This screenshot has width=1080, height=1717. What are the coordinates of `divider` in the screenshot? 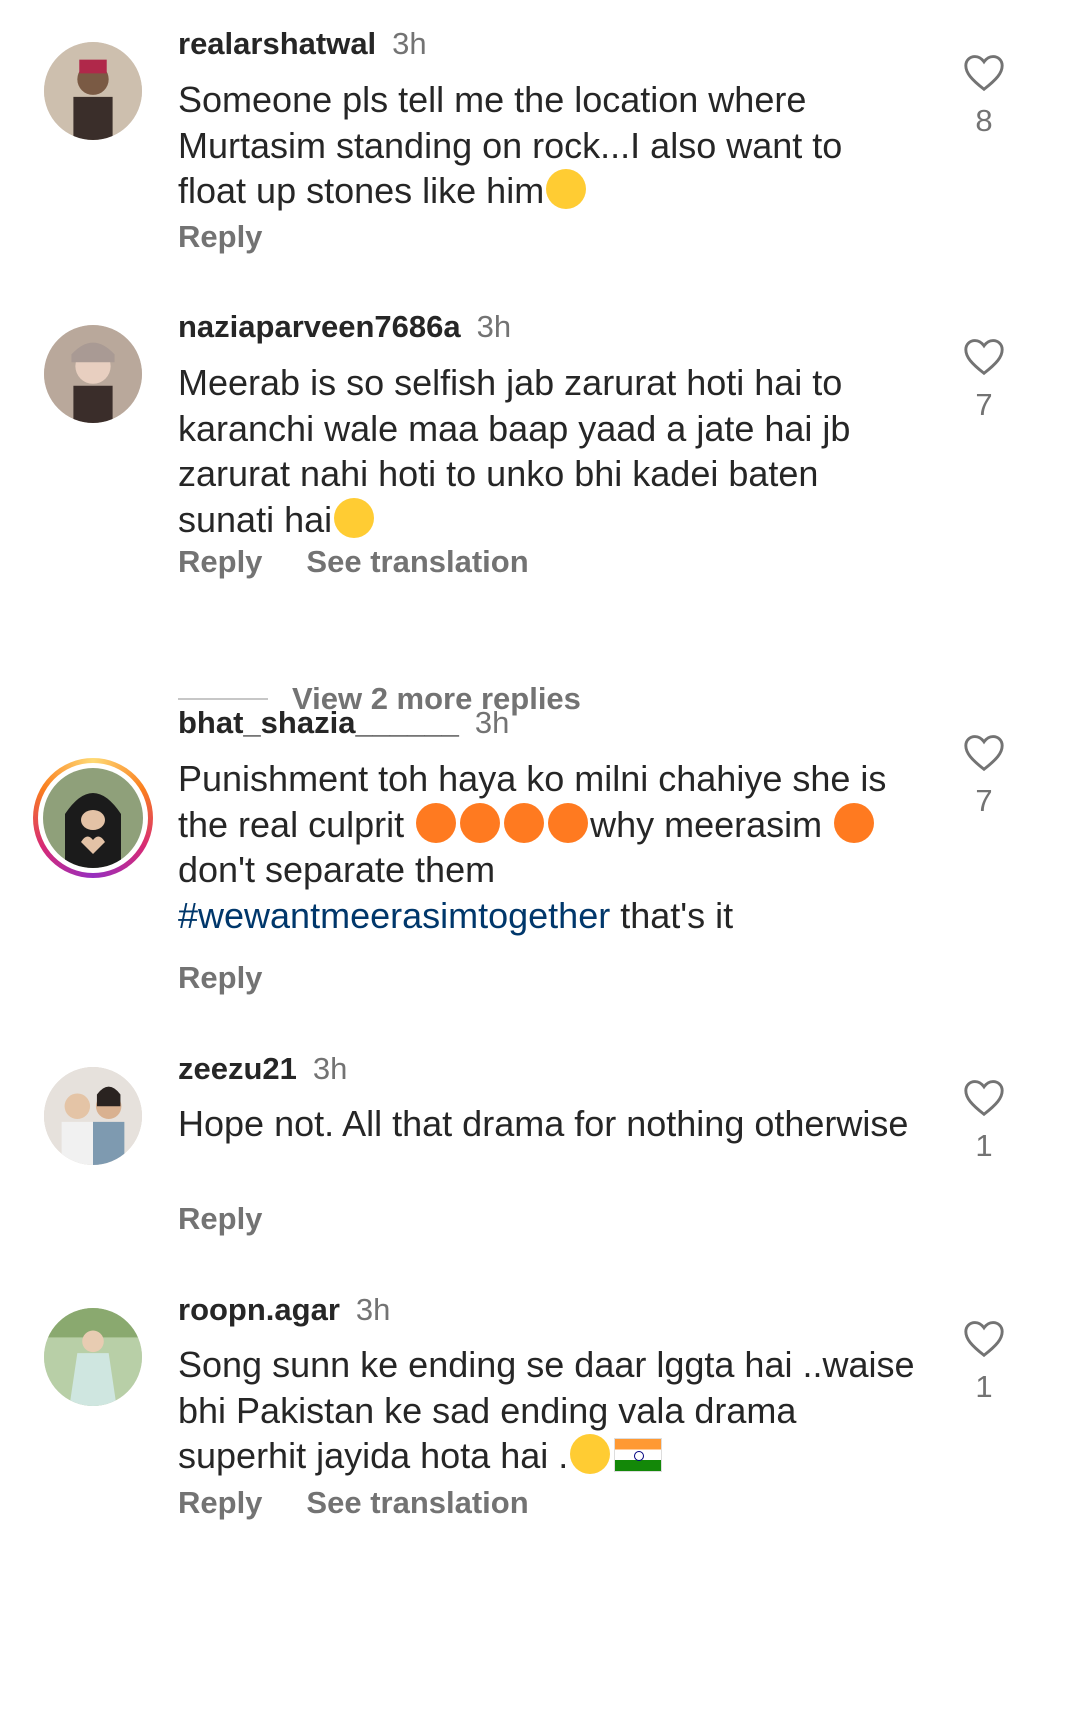 It's located at (223, 699).